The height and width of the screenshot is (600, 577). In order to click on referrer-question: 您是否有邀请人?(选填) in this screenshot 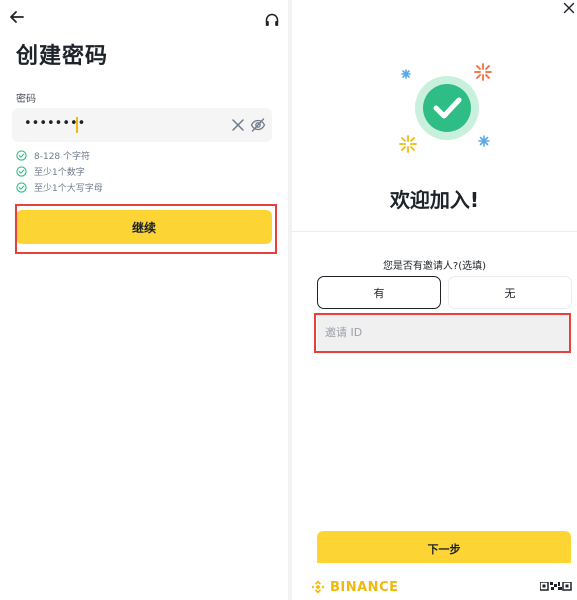, I will do `click(434, 266)`.